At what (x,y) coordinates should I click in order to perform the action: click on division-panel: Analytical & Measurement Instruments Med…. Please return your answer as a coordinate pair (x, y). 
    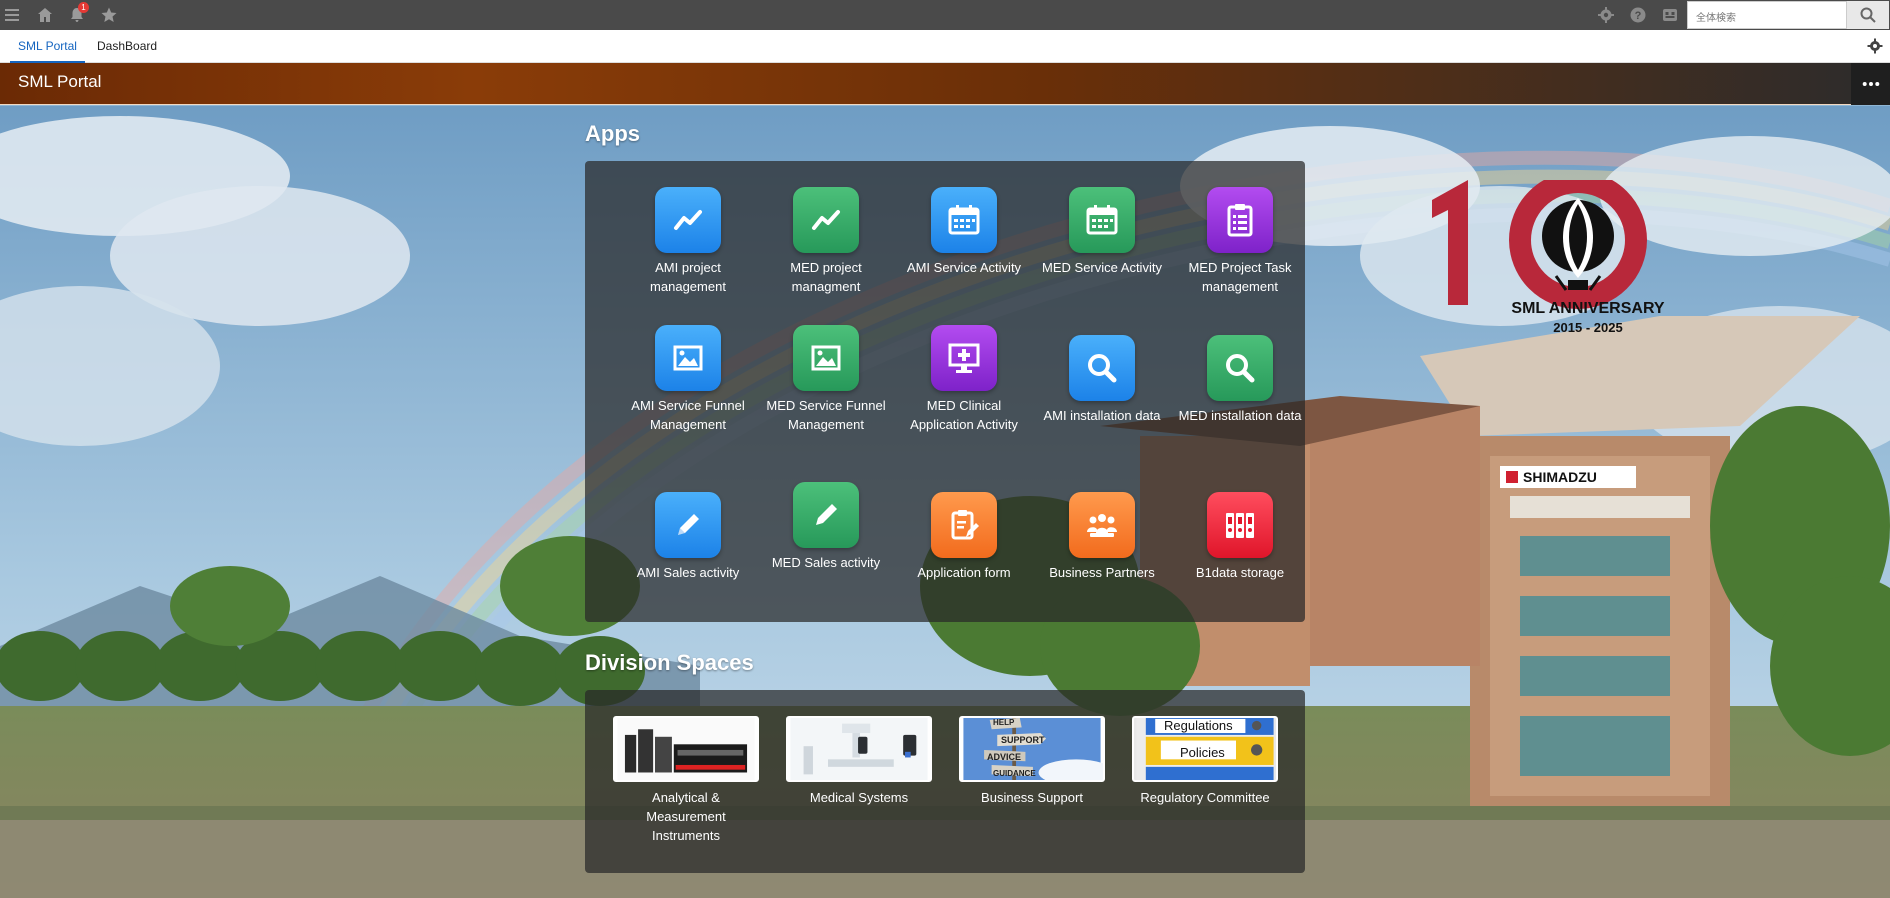
    Looking at the image, I should click on (945, 781).